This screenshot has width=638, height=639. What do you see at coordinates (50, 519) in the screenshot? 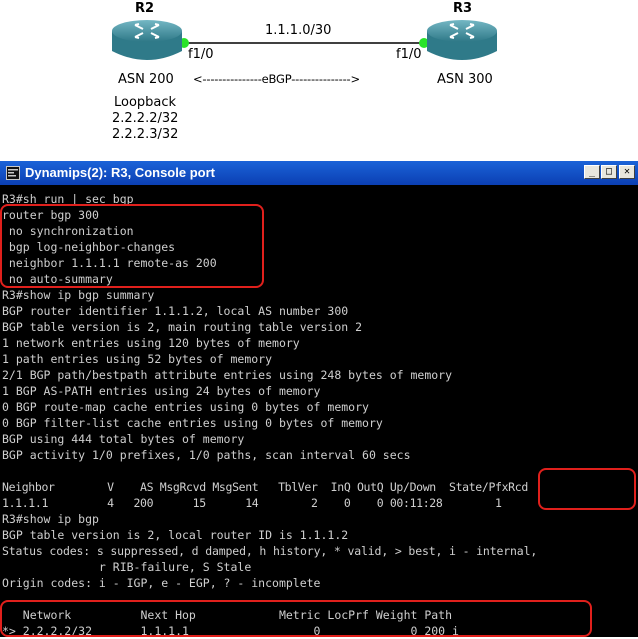
I see `console-line: R3#show ip bgp` at bounding box center [50, 519].